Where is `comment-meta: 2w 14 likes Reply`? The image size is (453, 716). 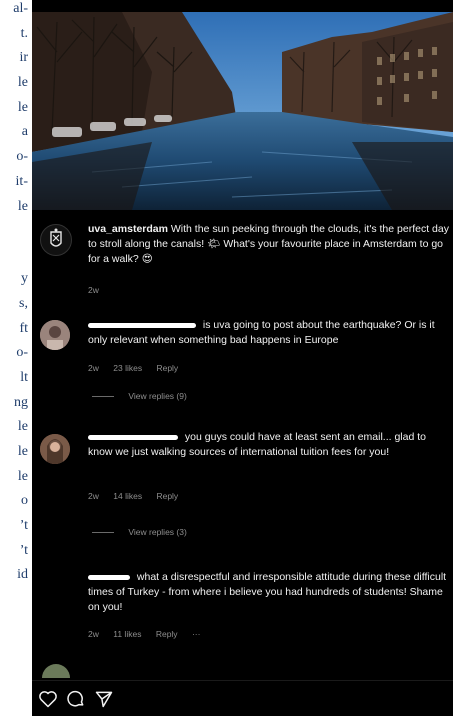
comment-meta: 2w 14 likes Reply is located at coordinates (139, 496).